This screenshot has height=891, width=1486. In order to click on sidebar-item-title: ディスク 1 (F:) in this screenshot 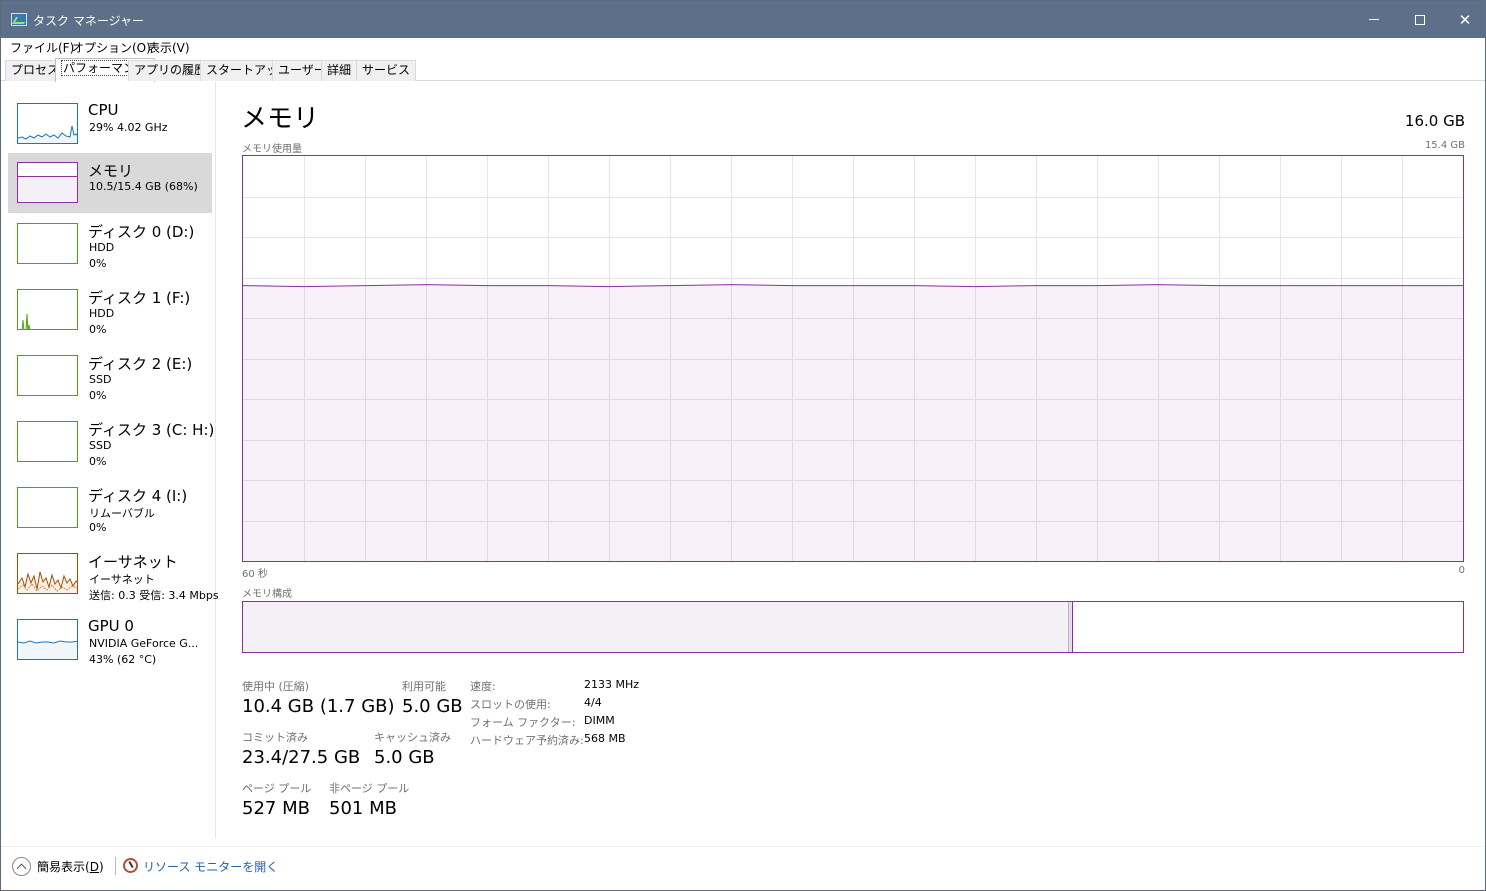, I will do `click(139, 298)`.